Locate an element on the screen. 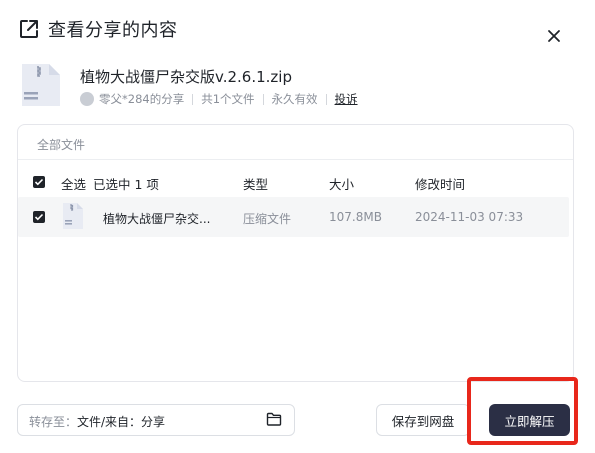 This screenshot has height=453, width=595. column-header-type: 类型 is located at coordinates (255, 183).